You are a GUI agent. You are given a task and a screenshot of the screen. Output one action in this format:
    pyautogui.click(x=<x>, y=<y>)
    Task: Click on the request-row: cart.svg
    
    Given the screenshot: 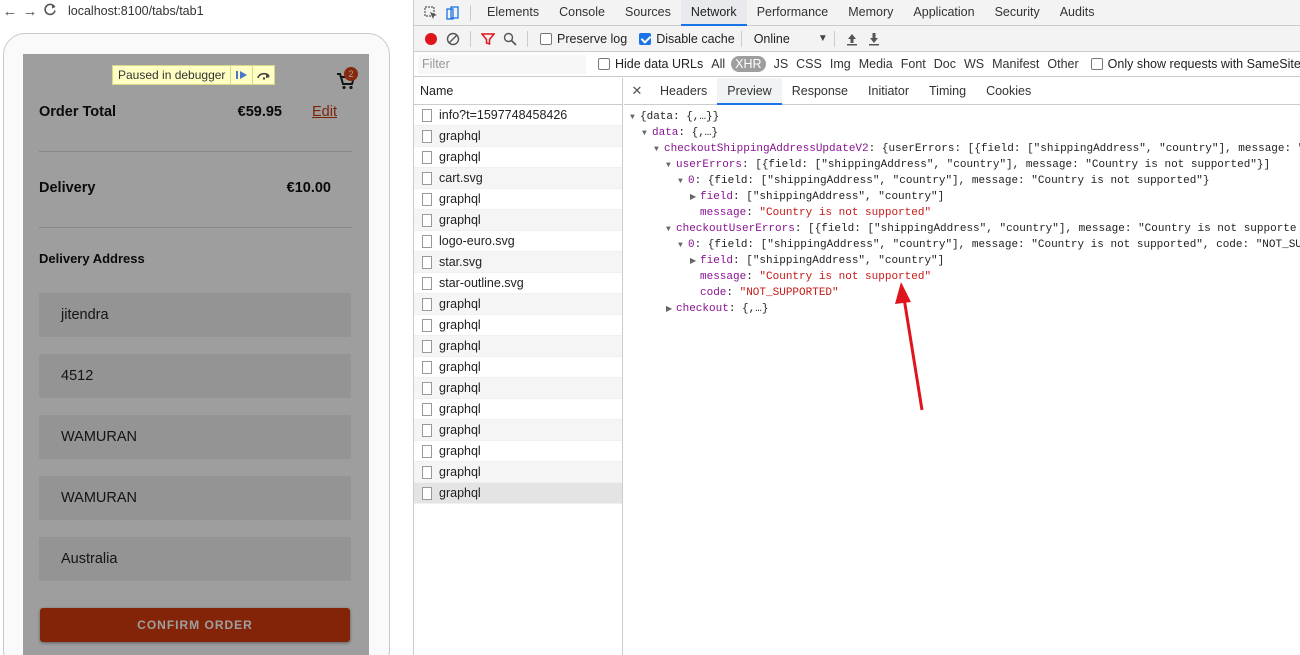 What is the action you would take?
    pyautogui.click(x=518, y=178)
    